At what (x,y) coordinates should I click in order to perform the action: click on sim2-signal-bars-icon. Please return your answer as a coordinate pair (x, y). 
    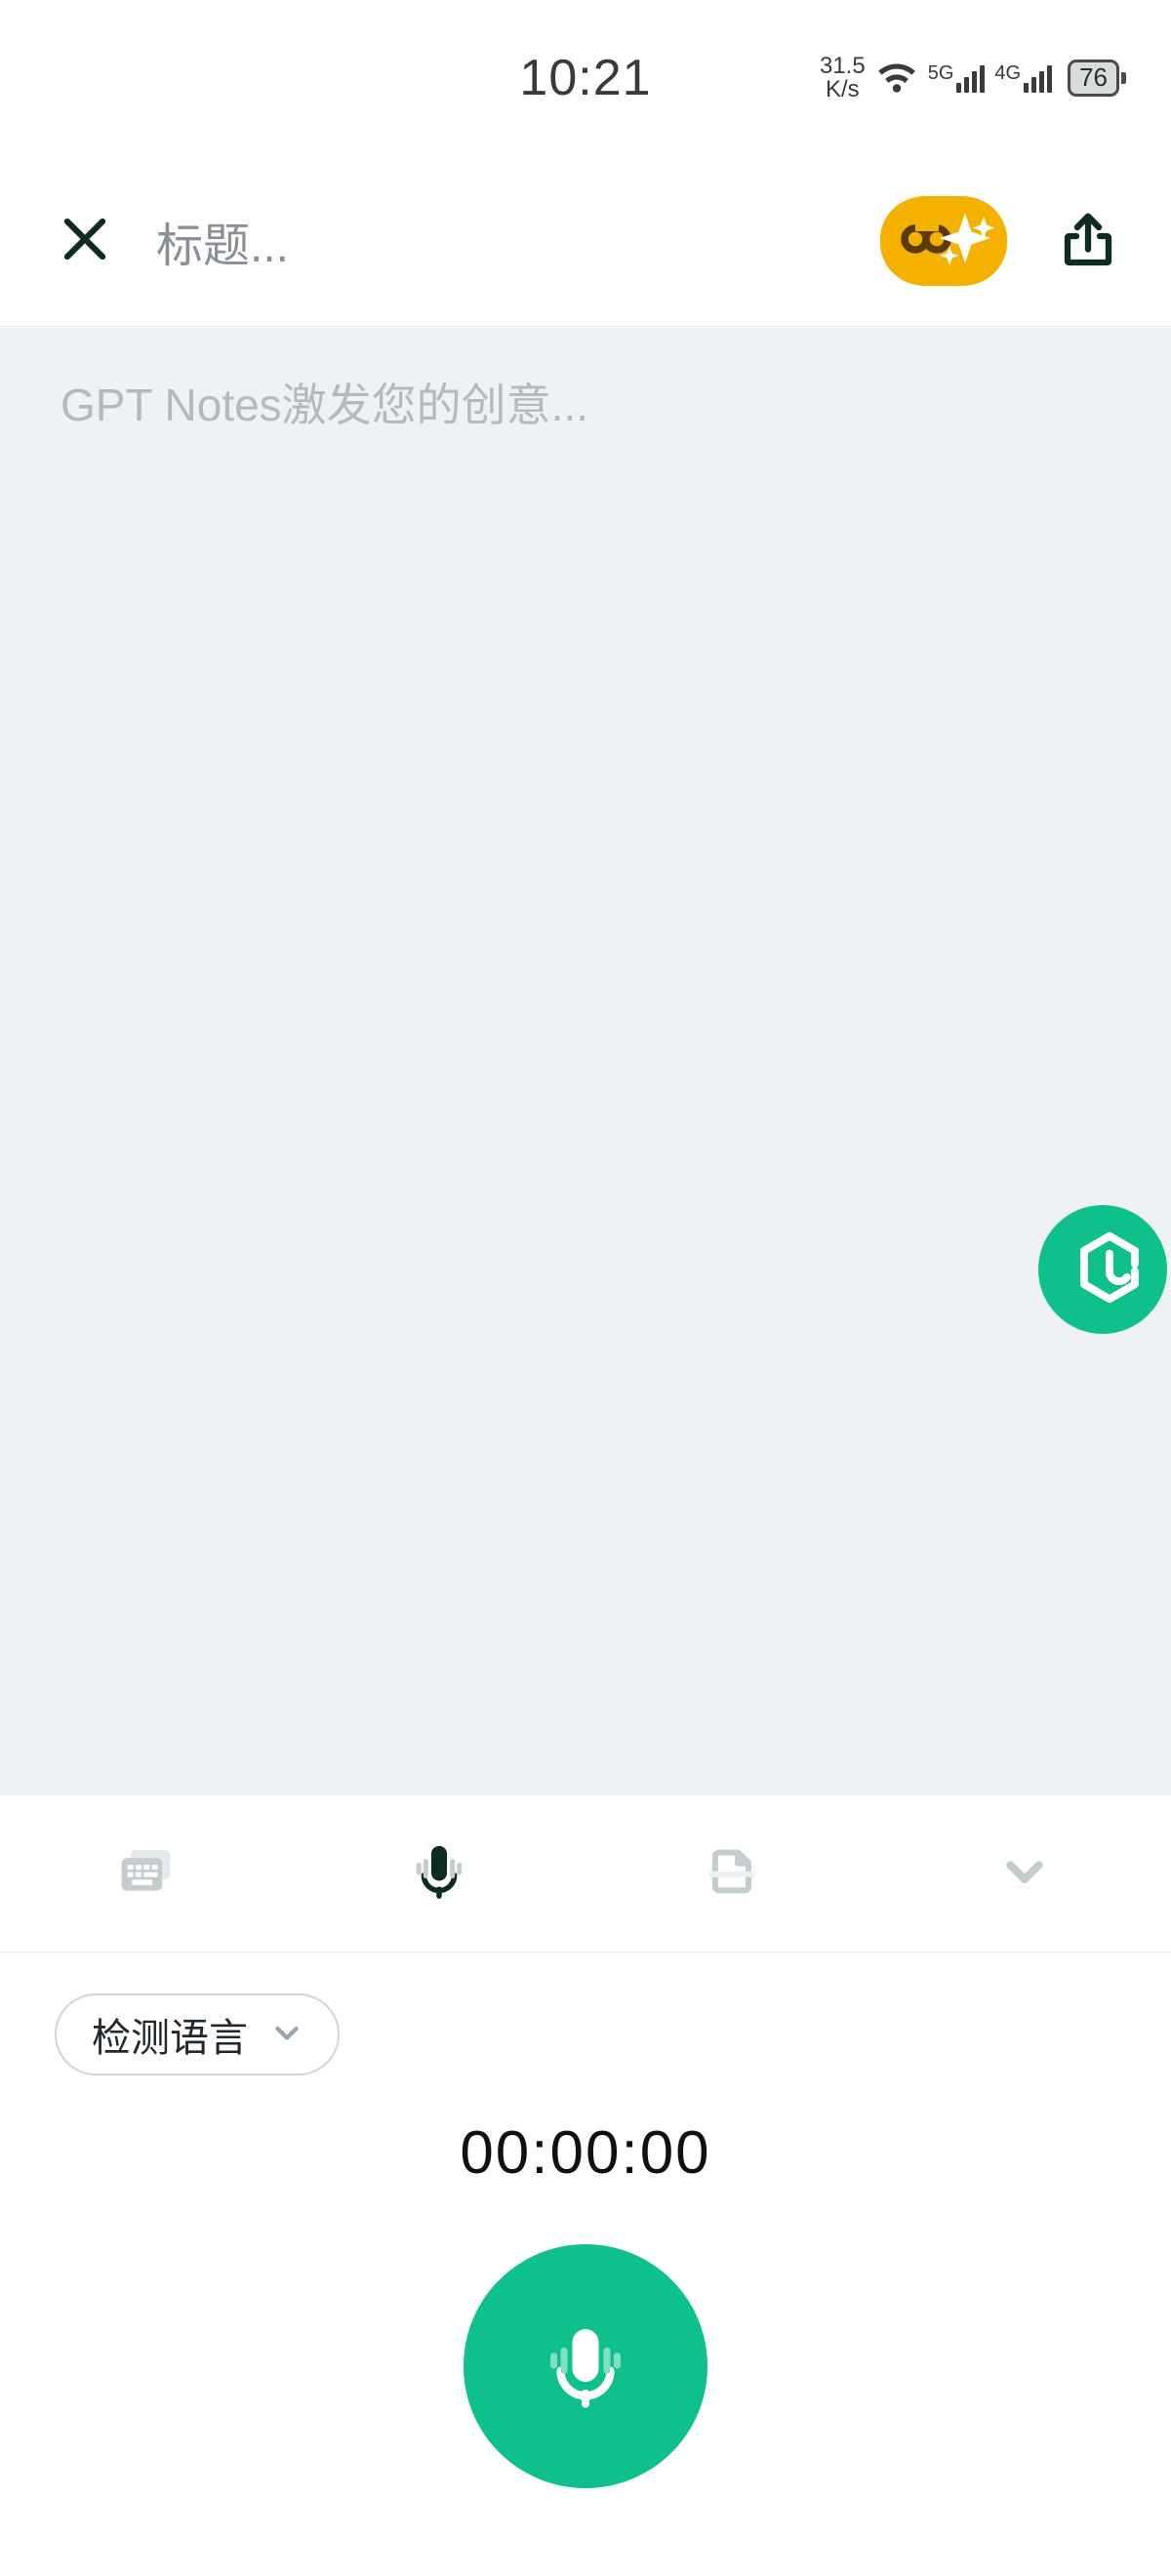
    Looking at the image, I should click on (1038, 78).